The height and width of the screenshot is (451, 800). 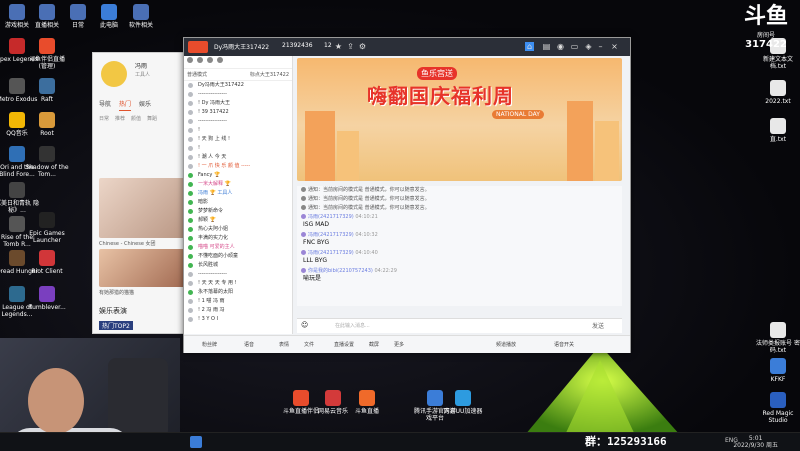 I want to click on desktop-icon: Raft, so click(x=47, y=90).